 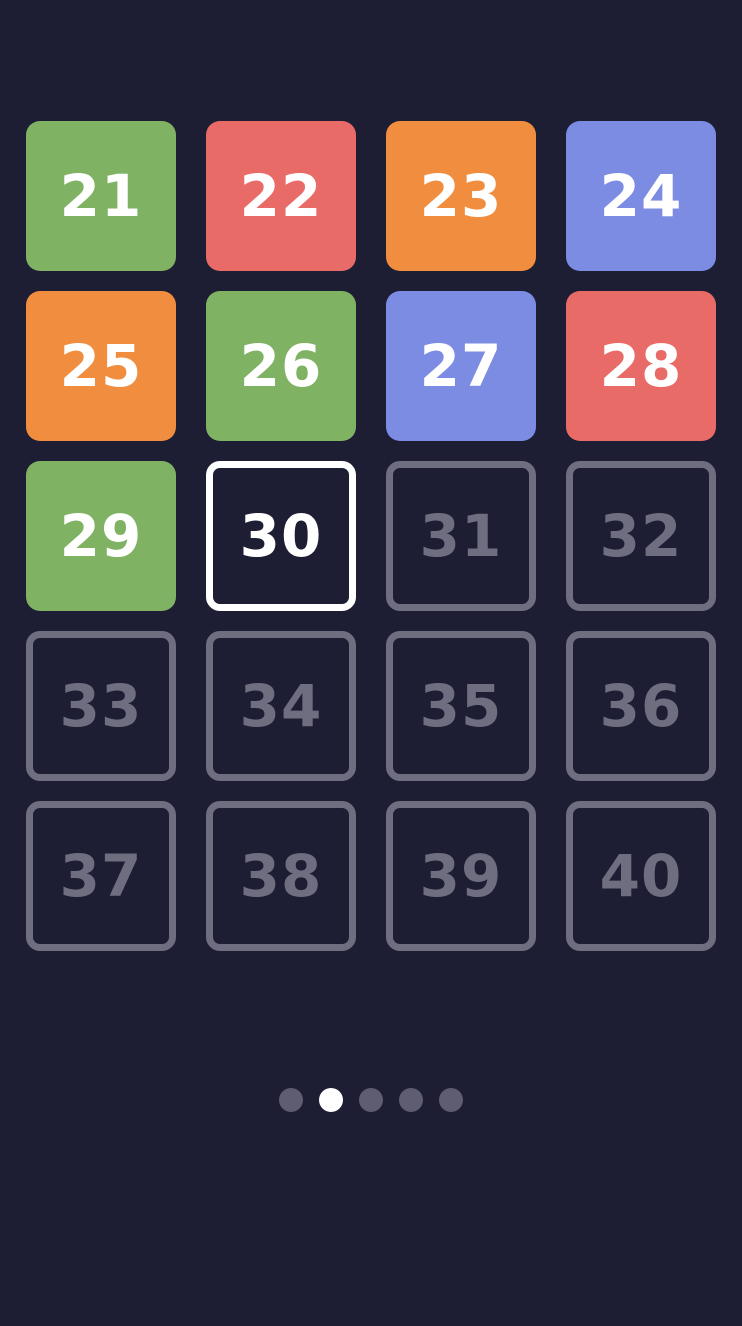 What do you see at coordinates (101, 196) in the screenshot?
I see `level-tile-21: 21` at bounding box center [101, 196].